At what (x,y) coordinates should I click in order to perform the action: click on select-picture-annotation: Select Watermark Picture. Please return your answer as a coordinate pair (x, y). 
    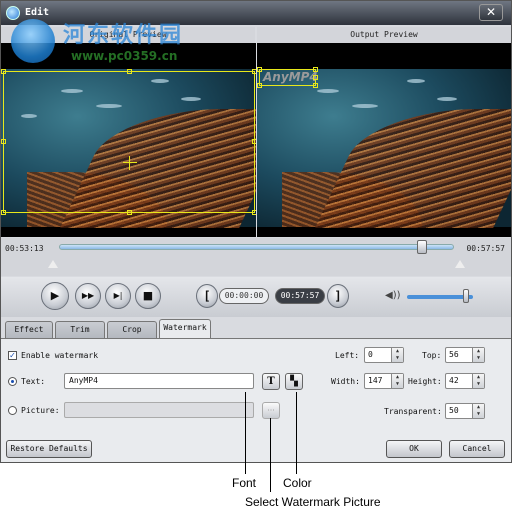
    Looking at the image, I should click on (313, 502).